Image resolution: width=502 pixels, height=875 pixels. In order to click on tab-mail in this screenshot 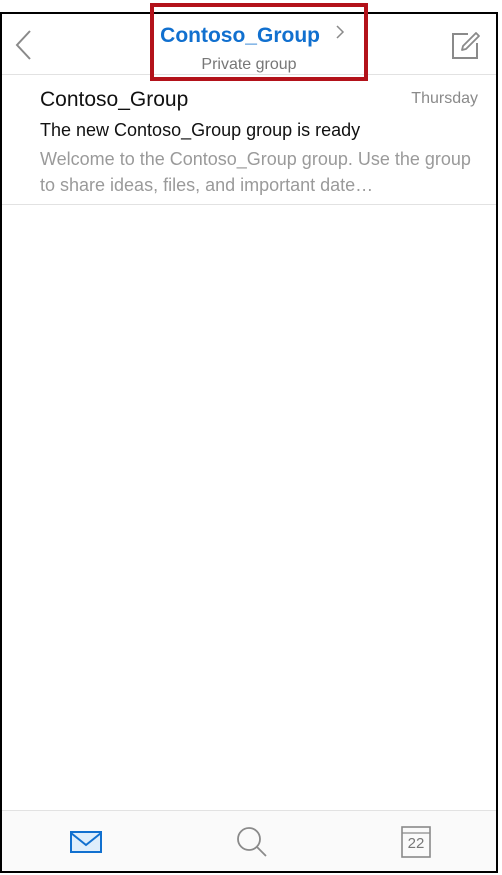, I will do `click(86, 842)`.